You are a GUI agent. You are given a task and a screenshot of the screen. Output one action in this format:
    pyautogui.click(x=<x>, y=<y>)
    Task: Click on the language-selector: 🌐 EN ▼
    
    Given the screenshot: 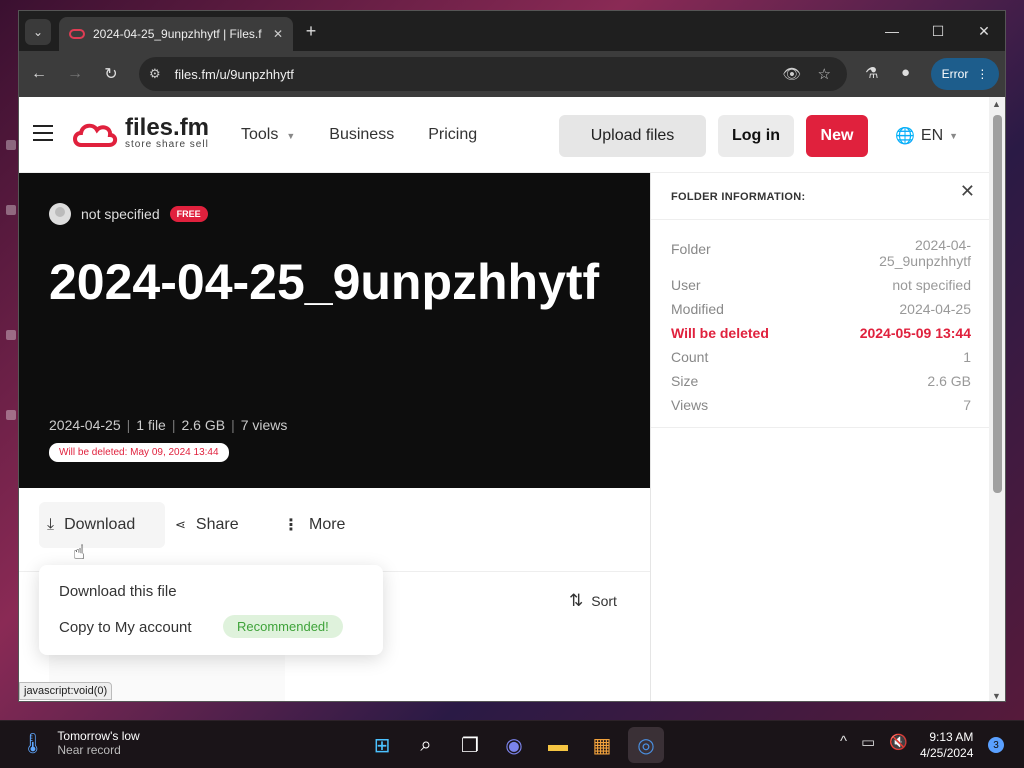 What is the action you would take?
    pyautogui.click(x=926, y=136)
    